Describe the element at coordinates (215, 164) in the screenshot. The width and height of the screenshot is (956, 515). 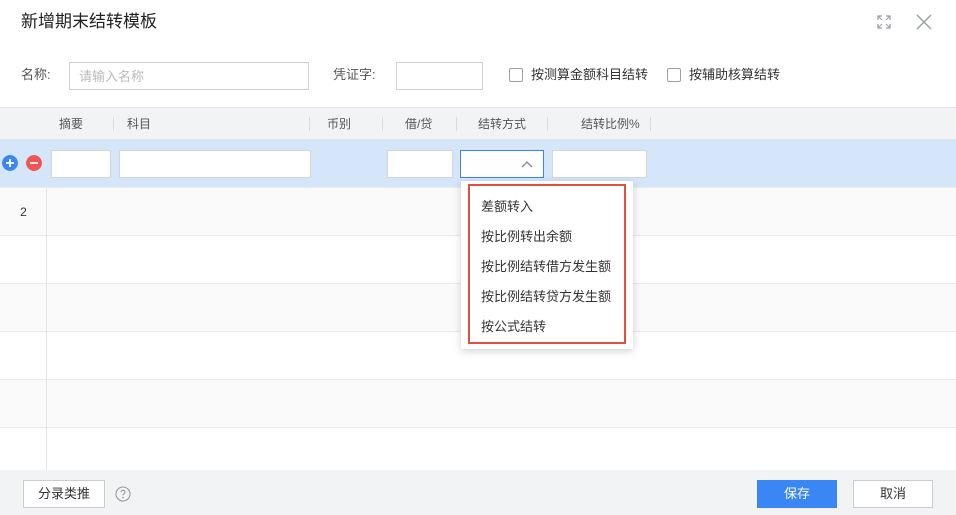
I see `account-cell-input` at that location.